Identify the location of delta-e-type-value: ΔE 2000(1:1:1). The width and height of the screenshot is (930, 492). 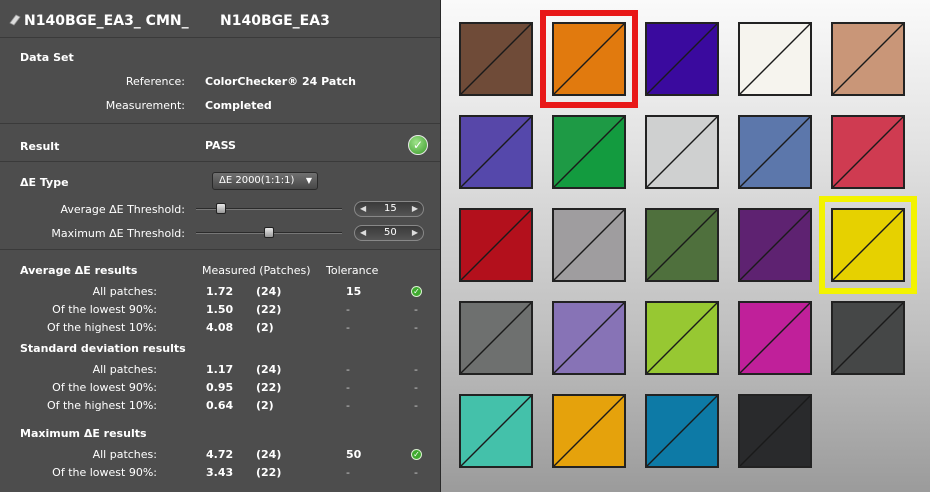
(257, 180).